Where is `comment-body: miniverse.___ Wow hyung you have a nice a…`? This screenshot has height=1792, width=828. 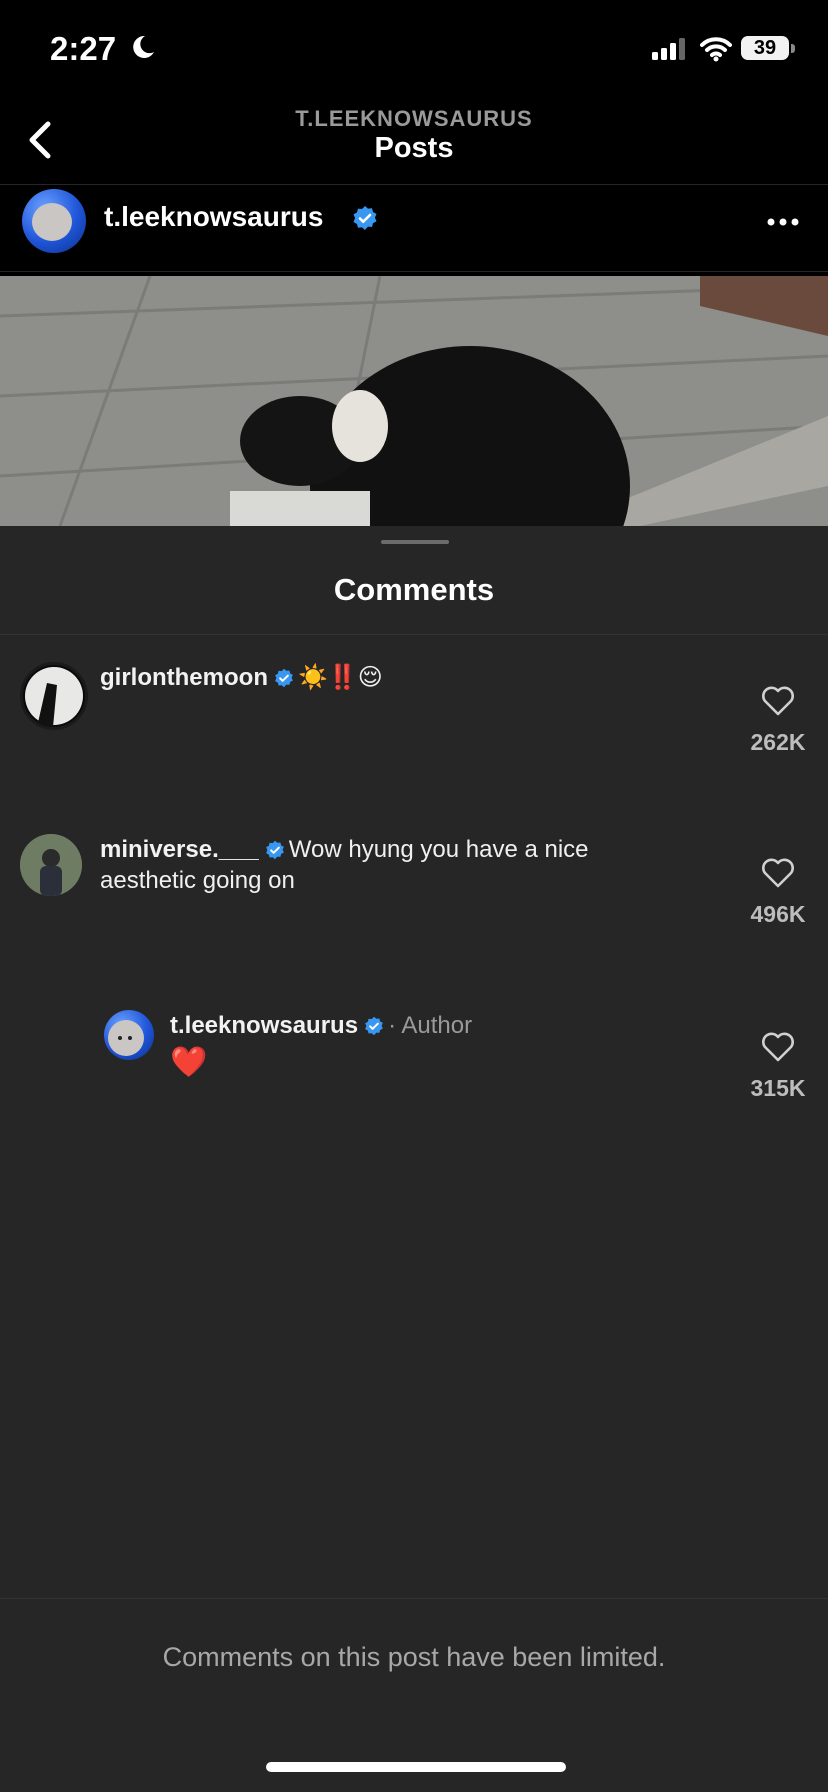
comment-body: miniverse.___ Wow hyung you have a nice a… is located at coordinates (380, 865).